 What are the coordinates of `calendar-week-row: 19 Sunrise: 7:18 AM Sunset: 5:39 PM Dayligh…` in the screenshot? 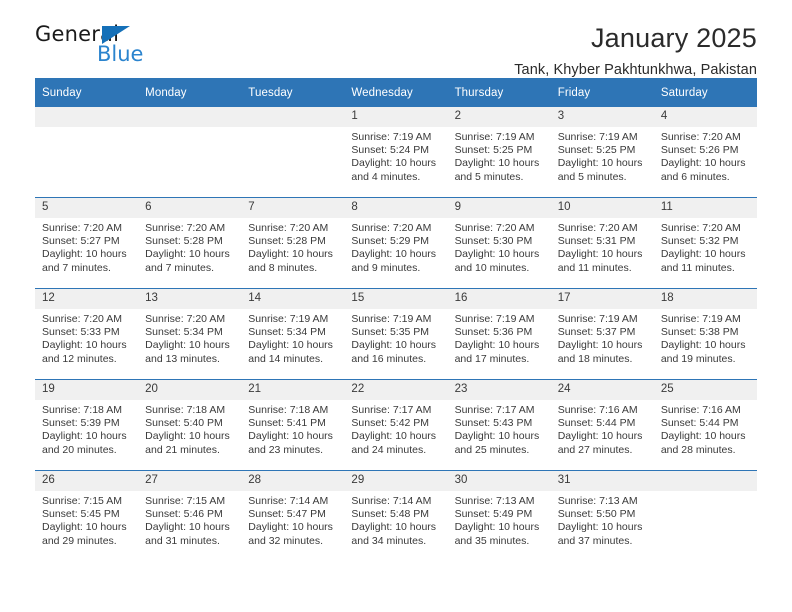 It's located at (396, 425).